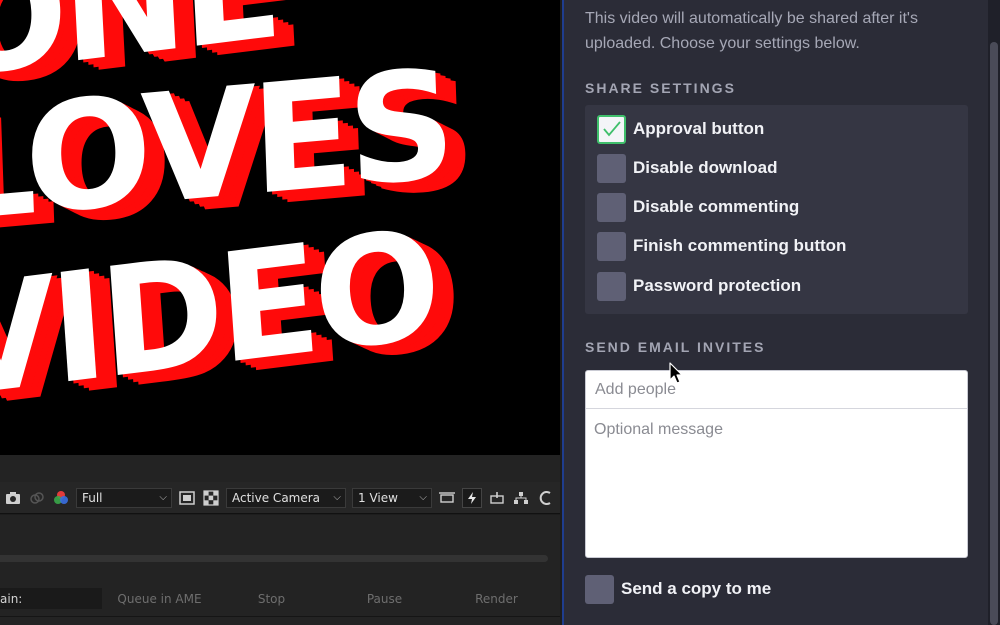  I want to click on transparency-grid-icon, so click(211, 498).